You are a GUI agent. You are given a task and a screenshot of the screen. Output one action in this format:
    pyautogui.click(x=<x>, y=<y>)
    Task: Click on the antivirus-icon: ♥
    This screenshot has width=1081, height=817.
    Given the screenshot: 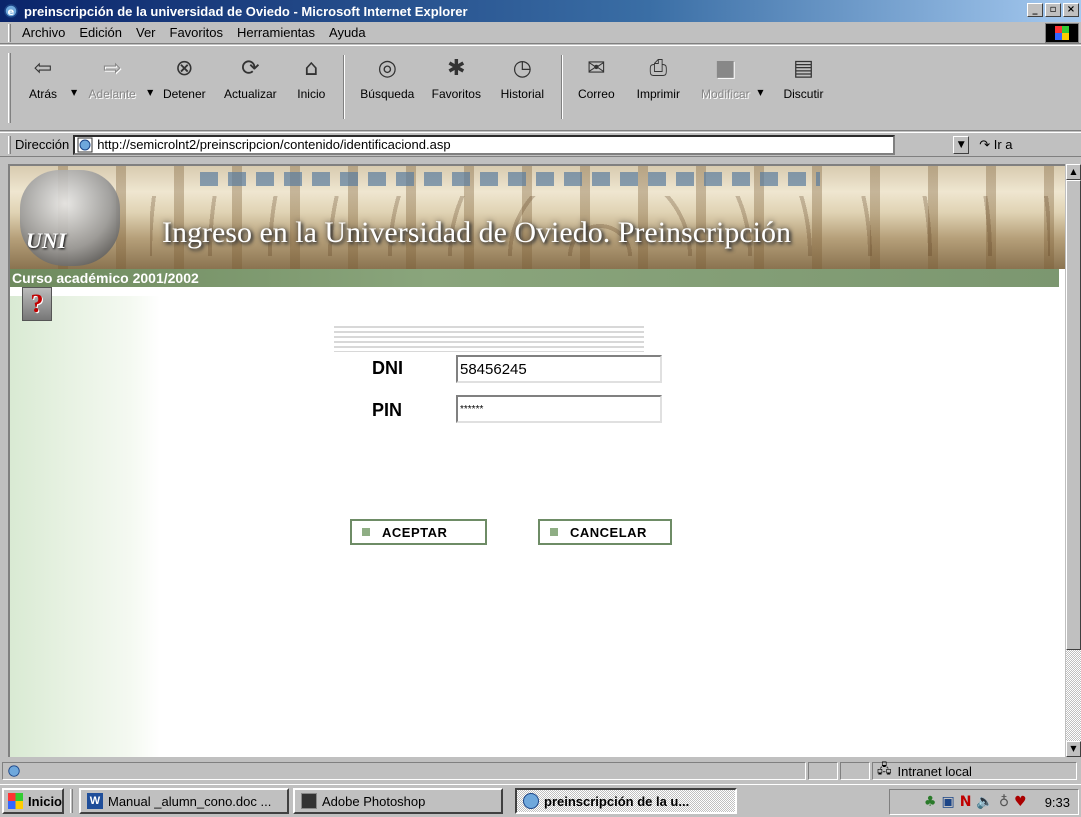 What is the action you would take?
    pyautogui.click(x=1020, y=802)
    